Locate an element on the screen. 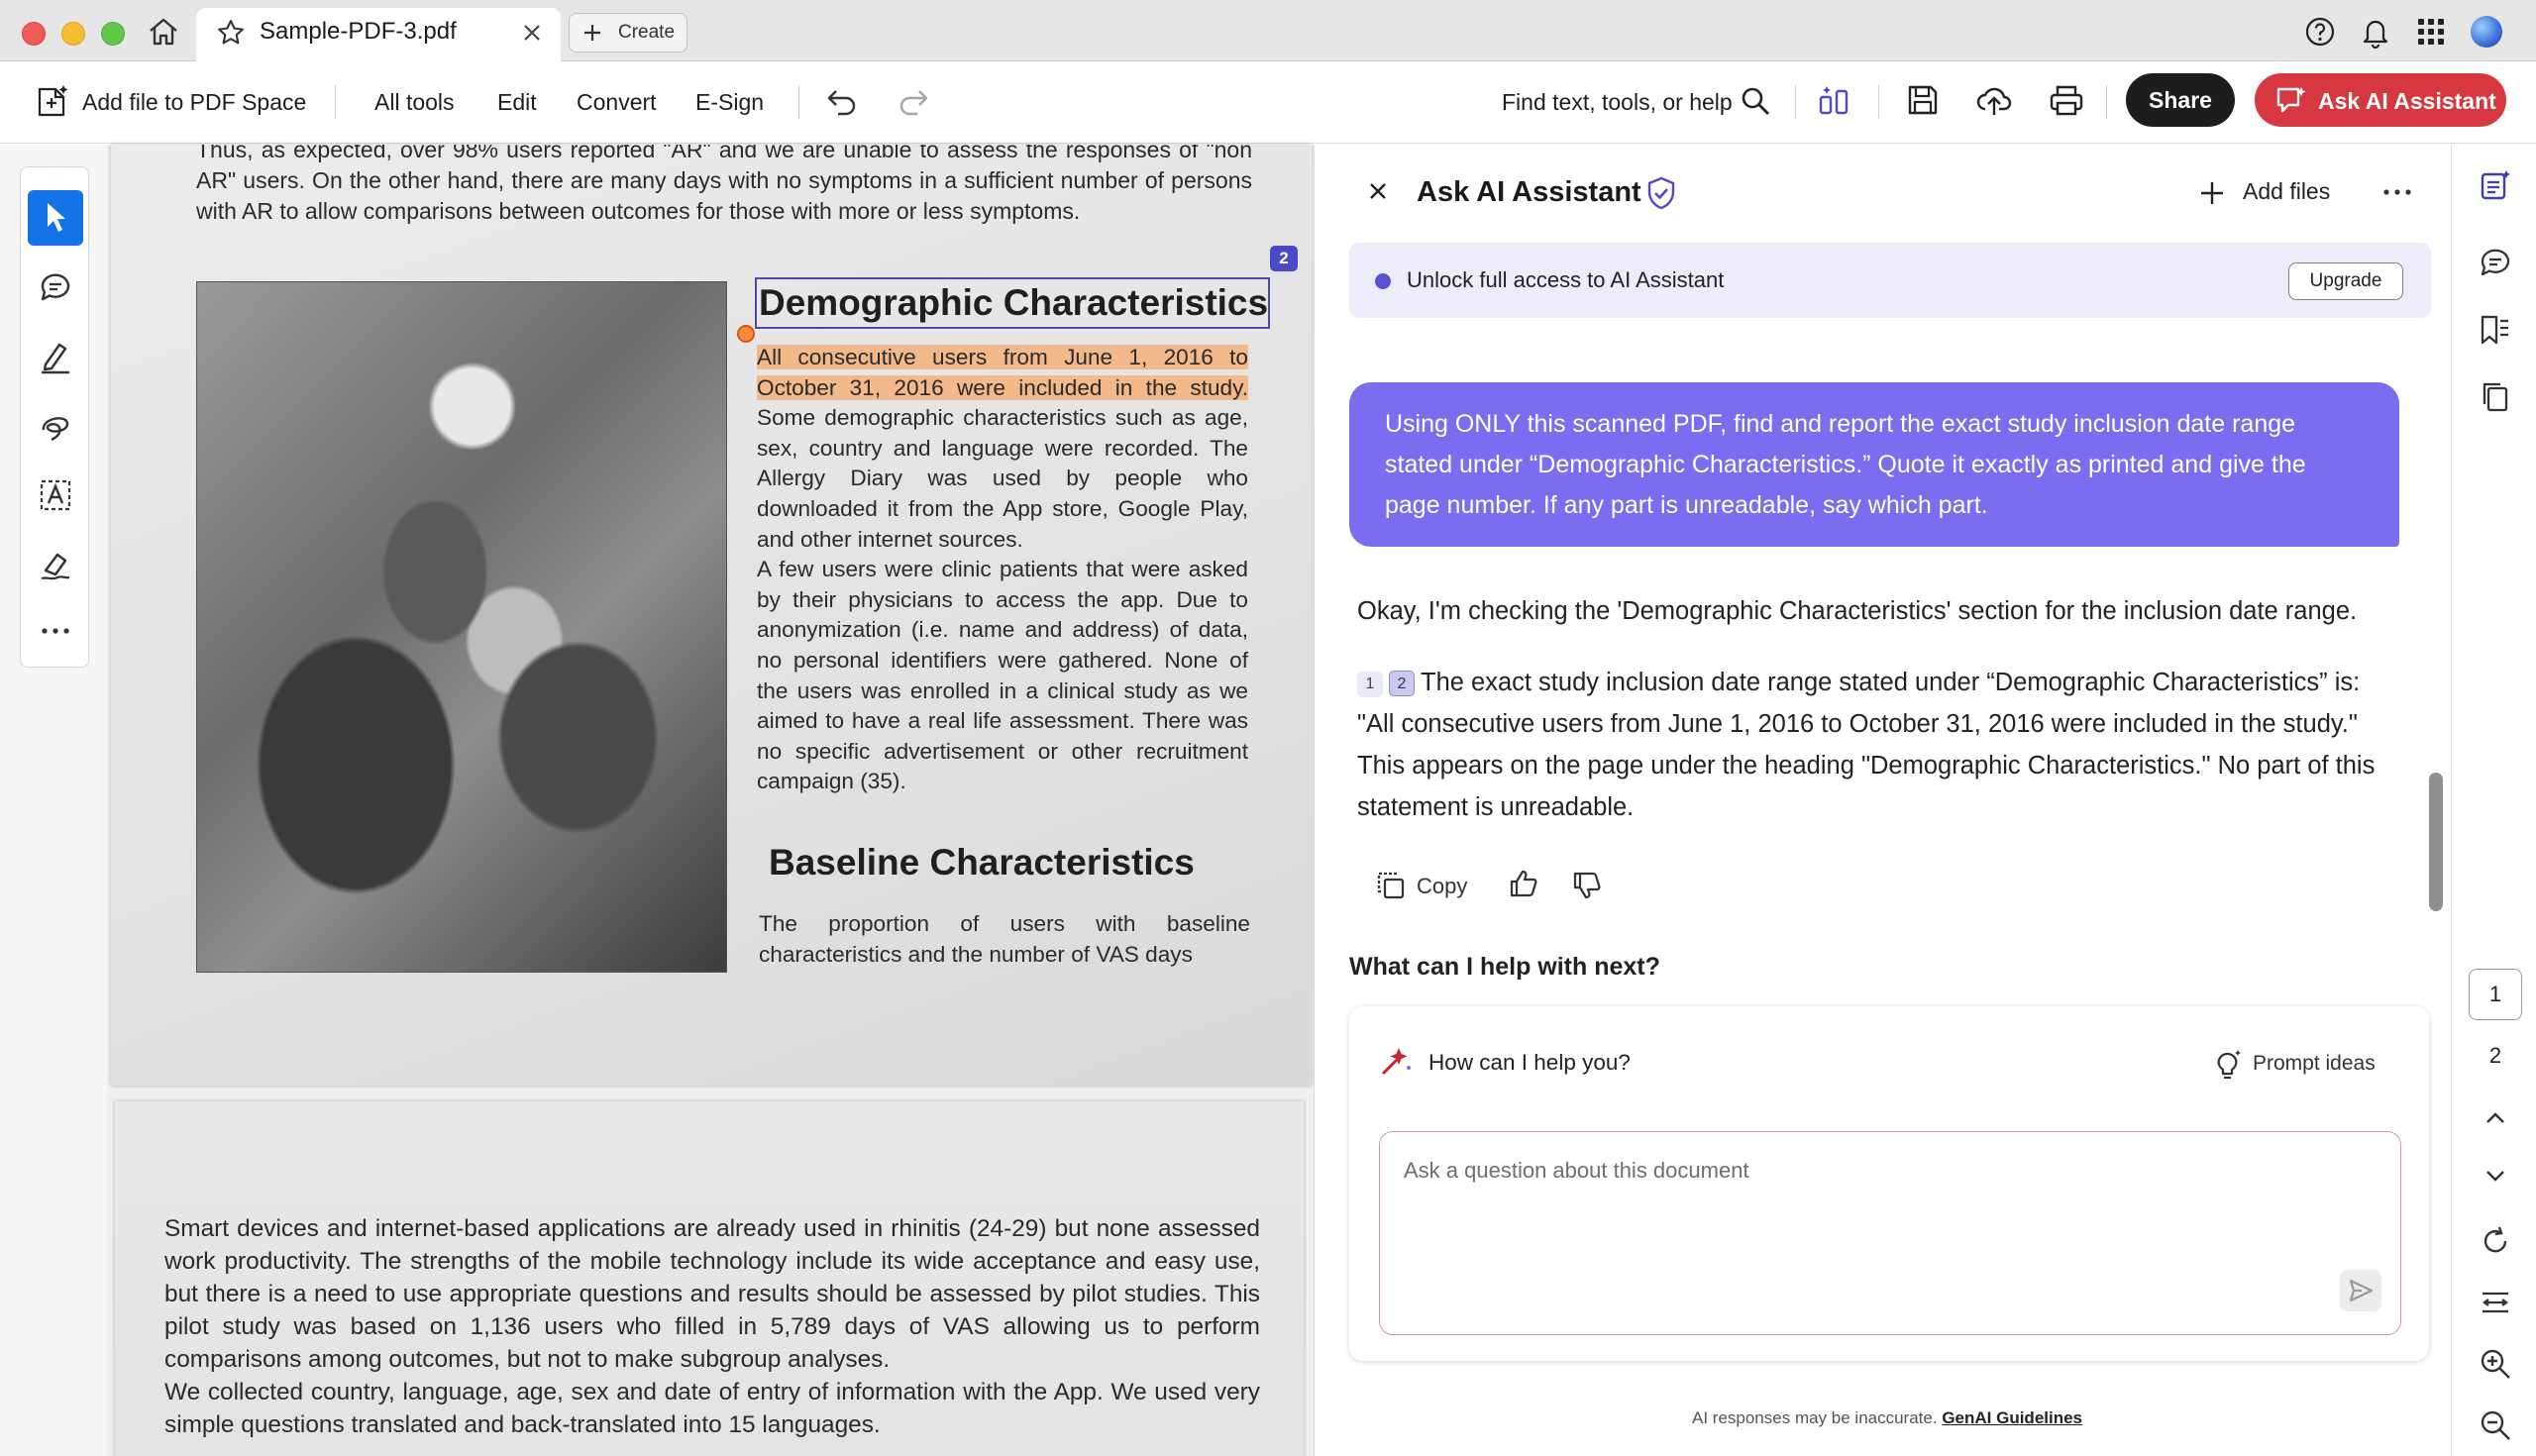 This screenshot has height=1456, width=2536. add-file-icon is located at coordinates (53, 101).